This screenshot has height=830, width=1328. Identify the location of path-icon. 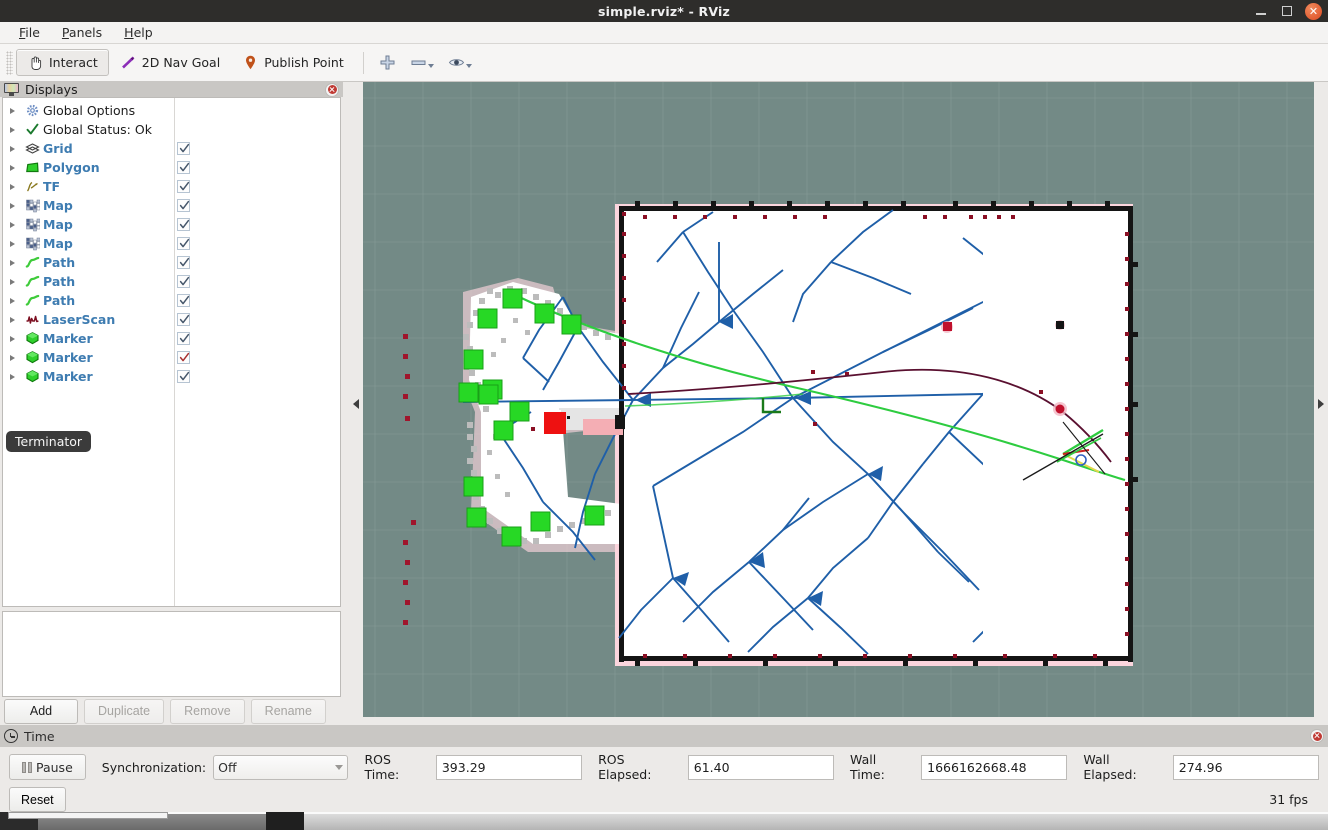
(32, 262).